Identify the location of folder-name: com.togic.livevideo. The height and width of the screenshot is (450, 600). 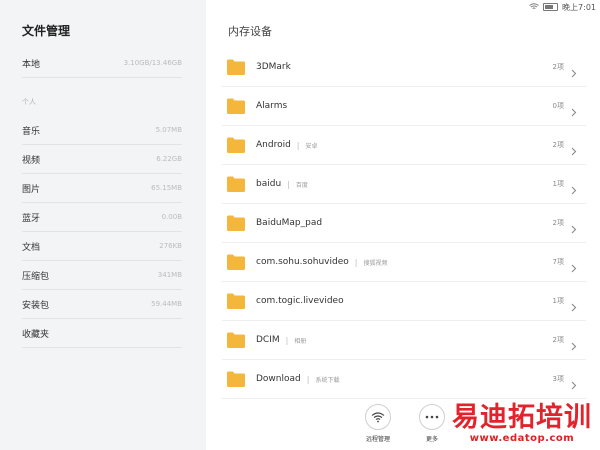
(300, 301).